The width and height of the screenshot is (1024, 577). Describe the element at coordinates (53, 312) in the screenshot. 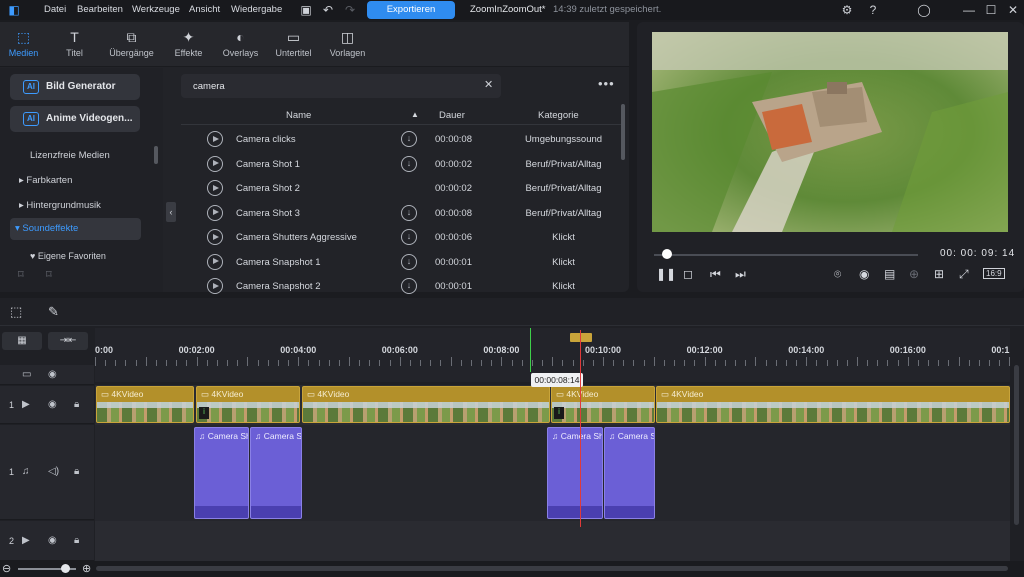

I see `edit-pen-icon: ✎` at that location.